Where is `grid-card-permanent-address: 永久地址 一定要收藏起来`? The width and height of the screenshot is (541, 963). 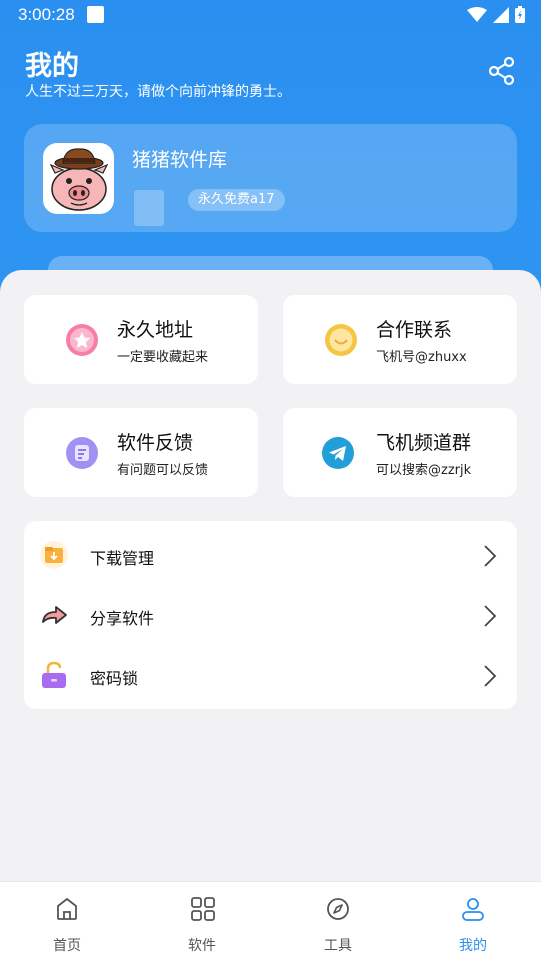 grid-card-permanent-address: 永久地址 一定要收藏起来 is located at coordinates (141, 339).